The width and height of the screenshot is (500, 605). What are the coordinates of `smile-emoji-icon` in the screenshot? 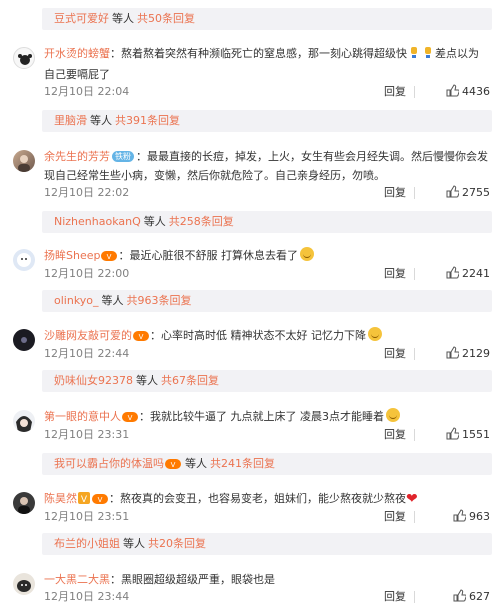 It's located at (306, 254).